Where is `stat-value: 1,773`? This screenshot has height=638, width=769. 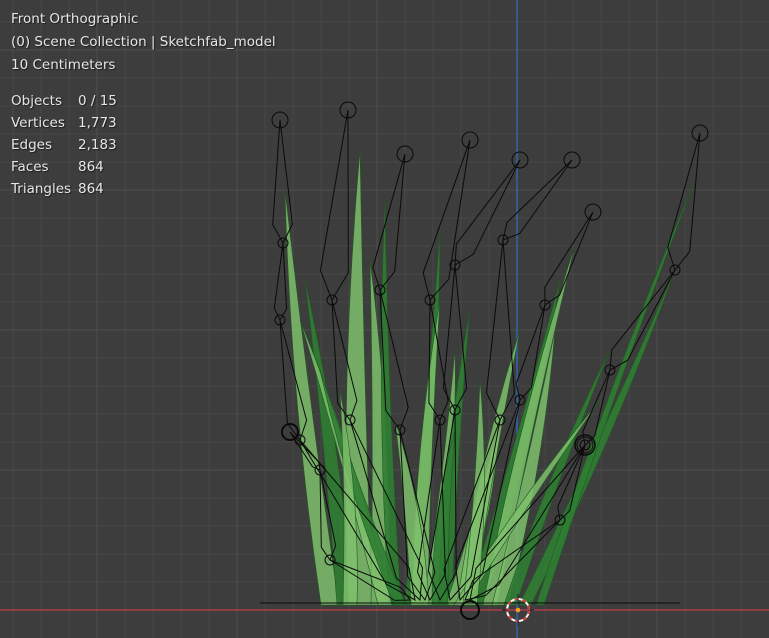
stat-value: 1,773 is located at coordinates (97, 123).